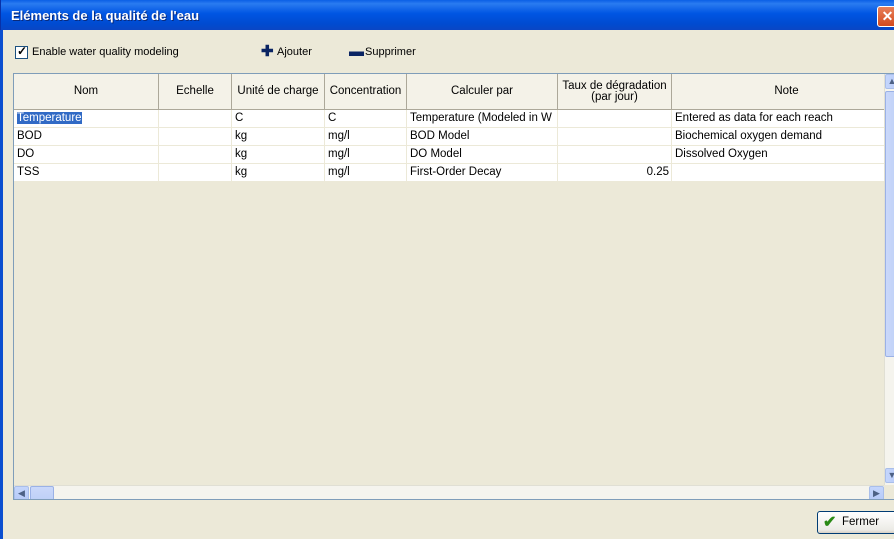 The height and width of the screenshot is (539, 894). I want to click on cell-nom: Temperature, so click(86, 119).